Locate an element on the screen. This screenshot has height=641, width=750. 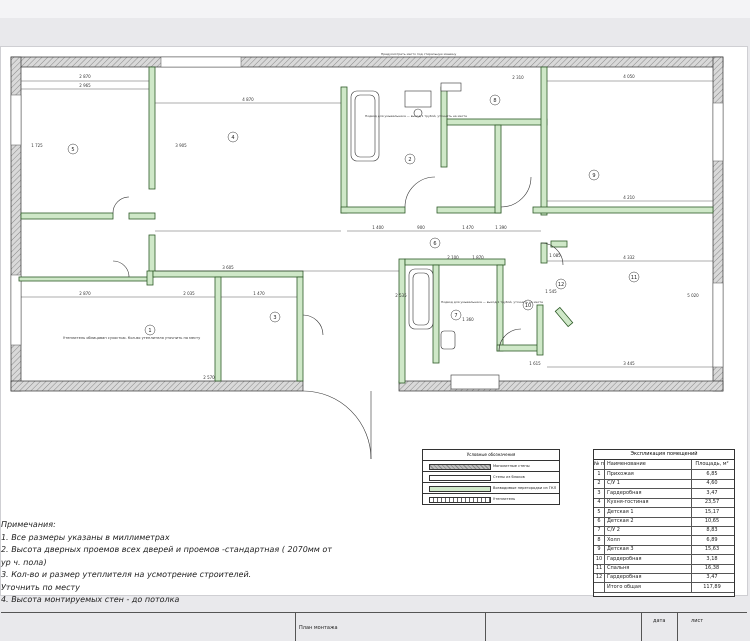
row-number: 3 is located at coordinates (599, 493).